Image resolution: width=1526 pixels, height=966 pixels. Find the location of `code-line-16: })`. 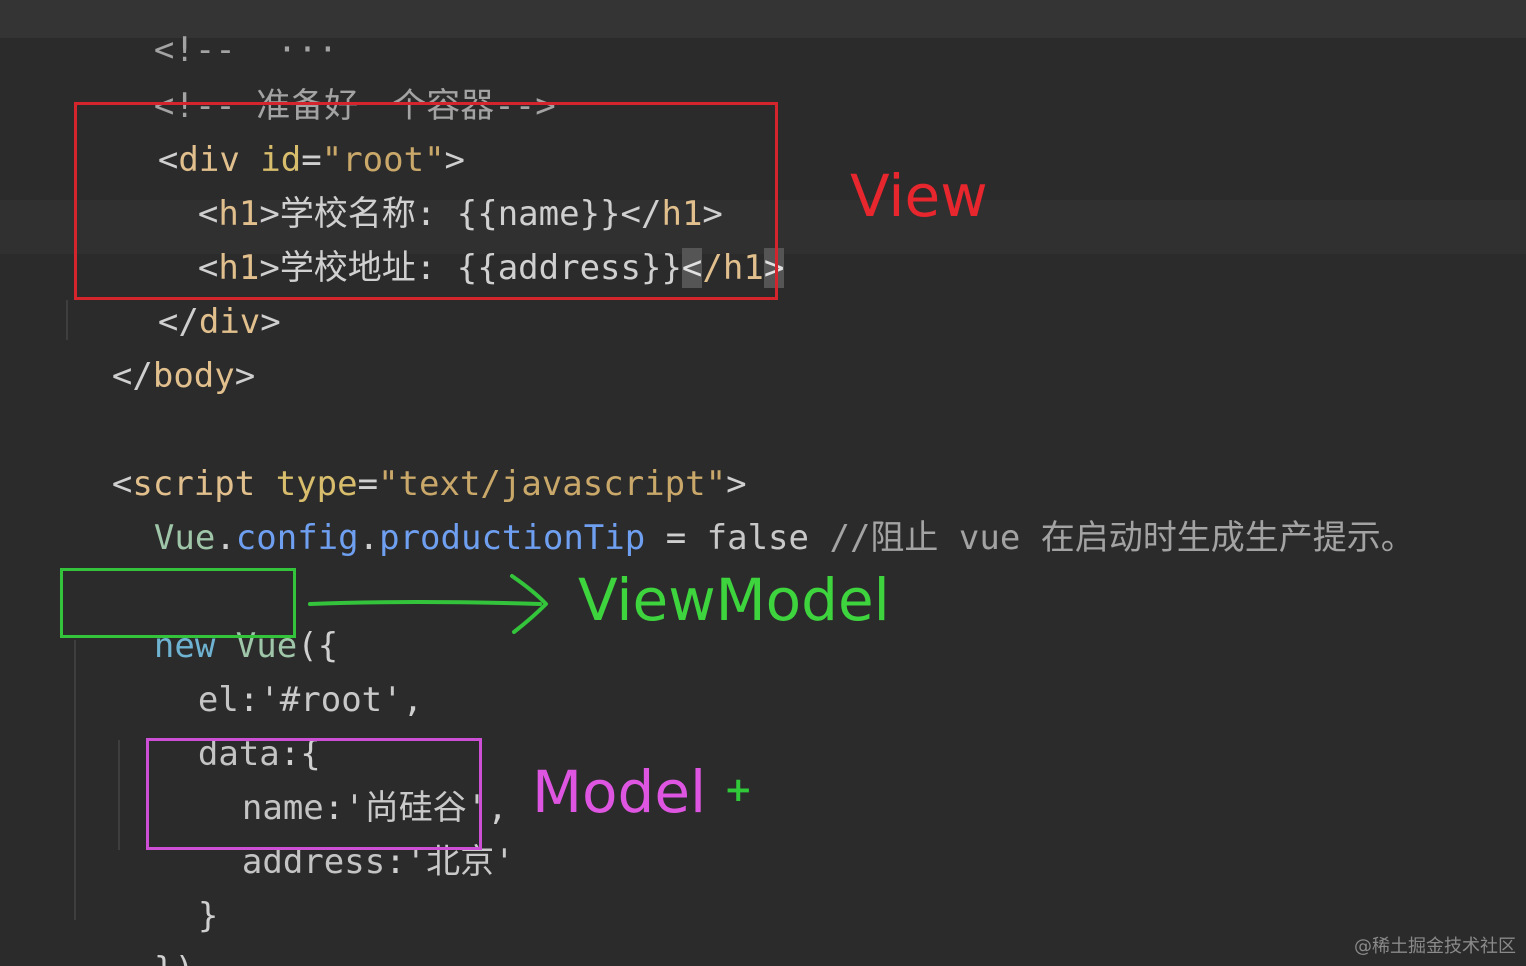

code-line-16: }) is located at coordinates (133, 938).